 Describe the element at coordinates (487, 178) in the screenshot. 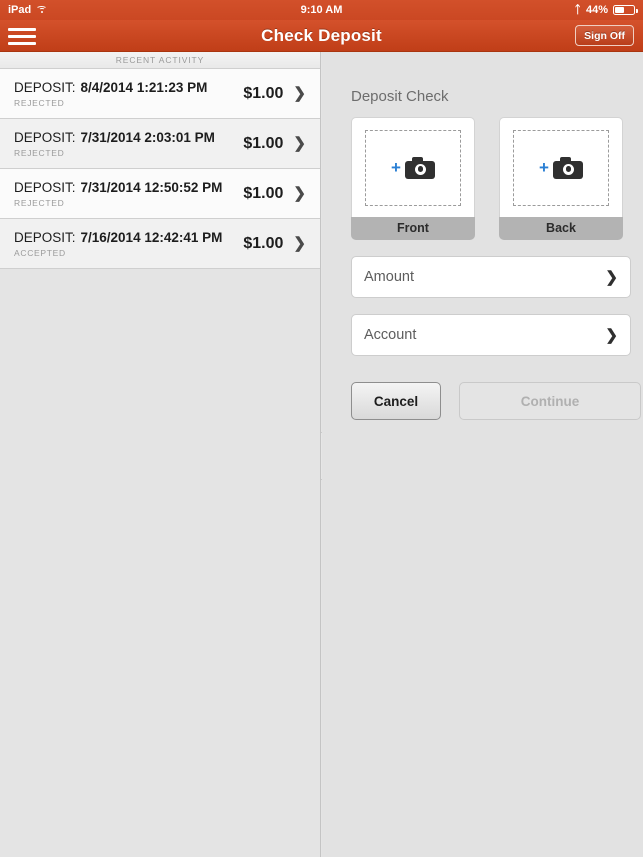

I see `check-capture-group: + Front + Back` at that location.